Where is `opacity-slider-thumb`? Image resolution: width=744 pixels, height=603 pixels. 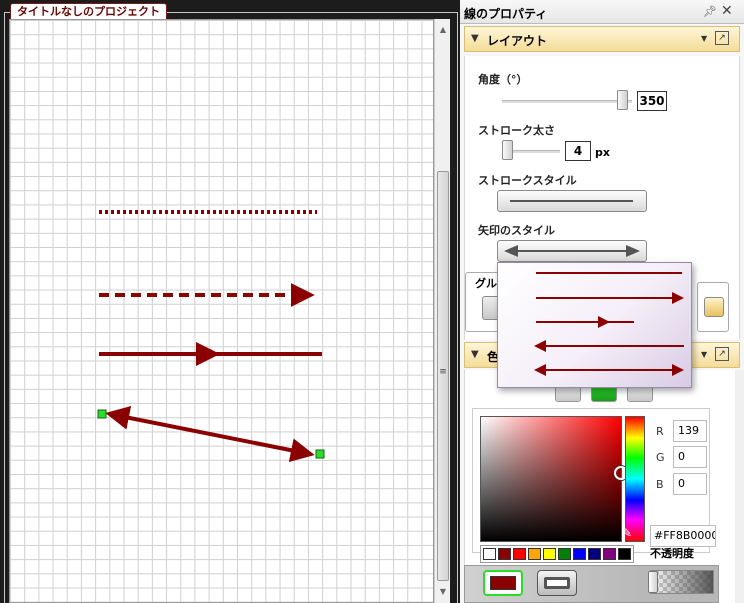 opacity-slider-thumb is located at coordinates (653, 582).